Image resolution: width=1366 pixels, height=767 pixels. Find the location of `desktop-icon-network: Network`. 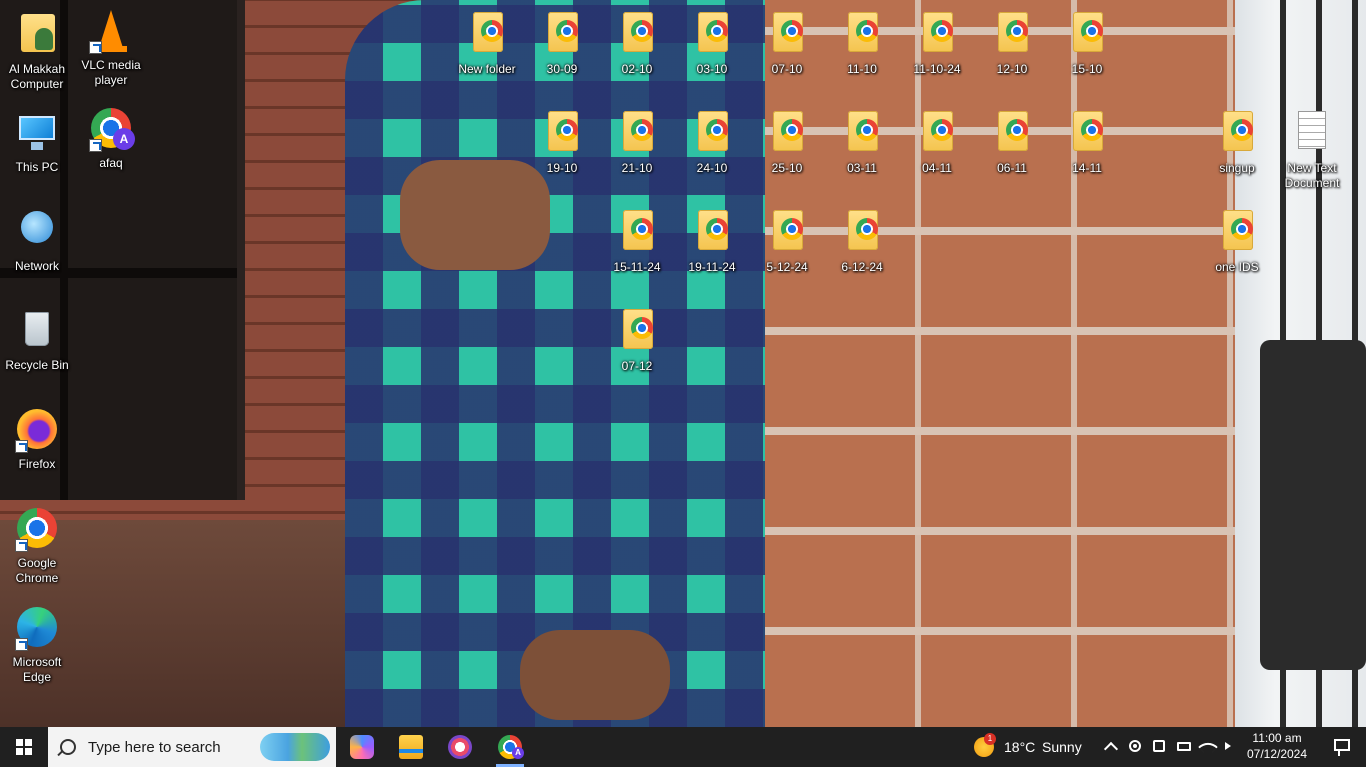

desktop-icon-network: Network is located at coordinates (37, 240).